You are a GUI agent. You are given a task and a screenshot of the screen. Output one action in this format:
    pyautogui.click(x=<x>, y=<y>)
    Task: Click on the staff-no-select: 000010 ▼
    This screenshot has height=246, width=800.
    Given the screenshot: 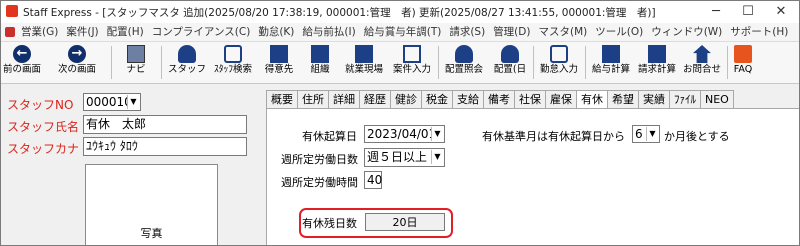 What is the action you would take?
    pyautogui.click(x=112, y=102)
    